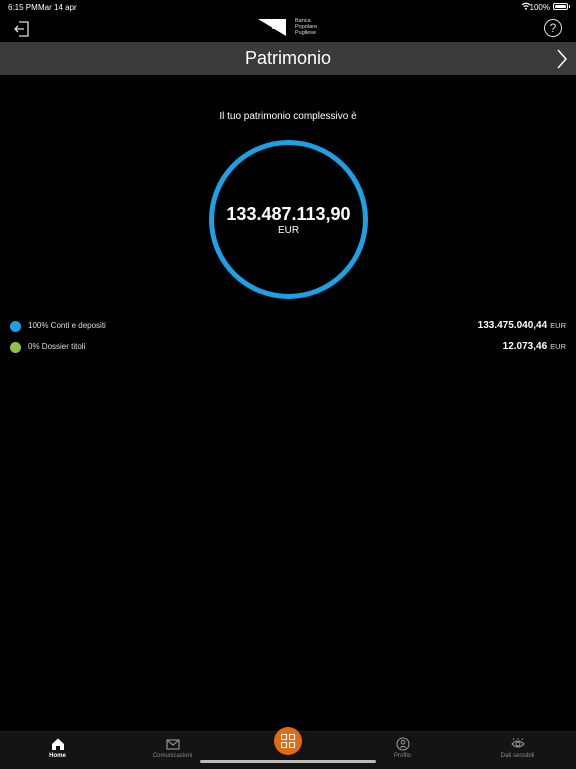 Image resolution: width=576 pixels, height=769 pixels. Describe the element at coordinates (288, 761) in the screenshot. I see `home-indicator` at that location.